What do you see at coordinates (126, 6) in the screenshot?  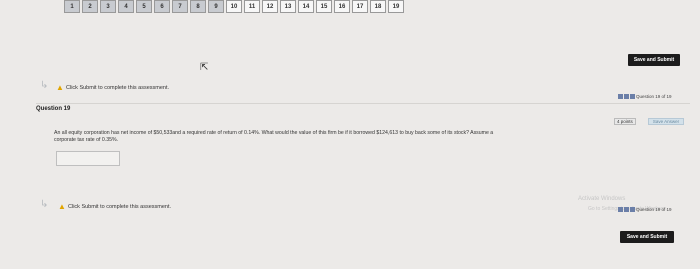 I see `question-nav-button-4: 4` at bounding box center [126, 6].